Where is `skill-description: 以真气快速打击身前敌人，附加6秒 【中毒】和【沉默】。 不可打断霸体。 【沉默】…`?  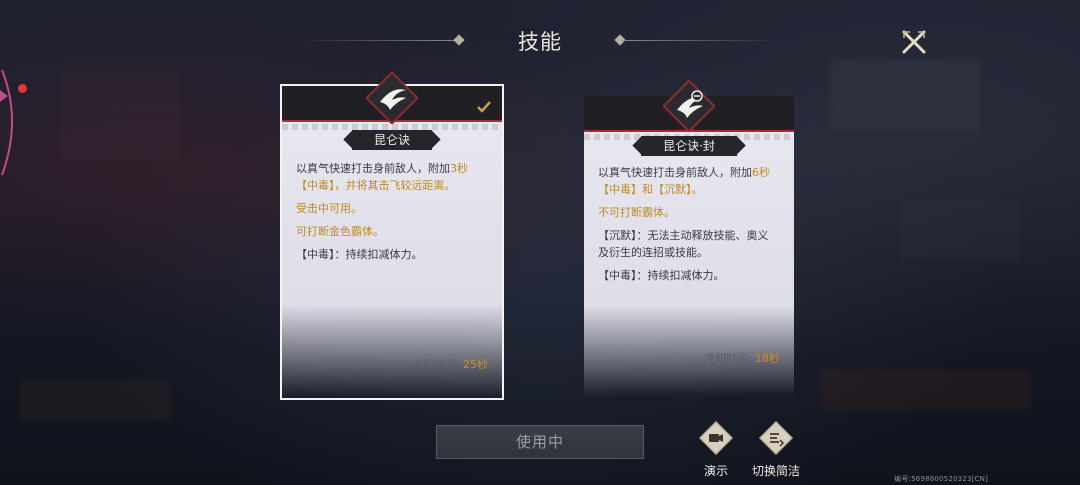
skill-description: 以真气快速打击身前敌人，附加6秒 【中毒】和【沉默】。 不可打断霸体。 【沉默】… is located at coordinates (684, 224).